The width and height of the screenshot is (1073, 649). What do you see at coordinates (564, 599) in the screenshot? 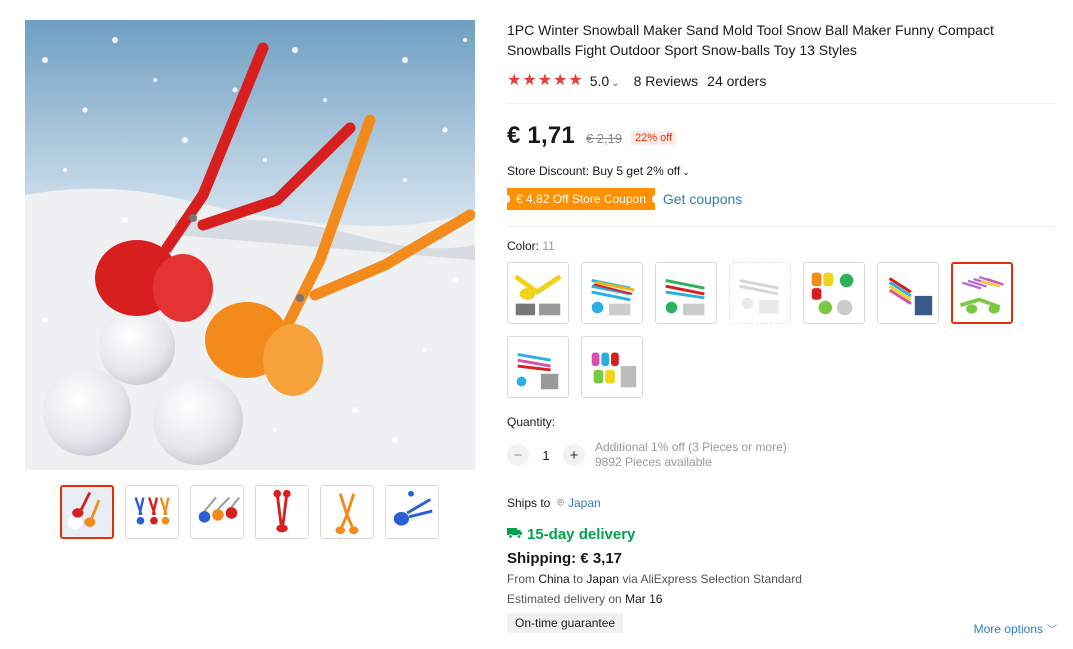
I see `estimated-delivery-label: Estimated delivery on` at bounding box center [564, 599].